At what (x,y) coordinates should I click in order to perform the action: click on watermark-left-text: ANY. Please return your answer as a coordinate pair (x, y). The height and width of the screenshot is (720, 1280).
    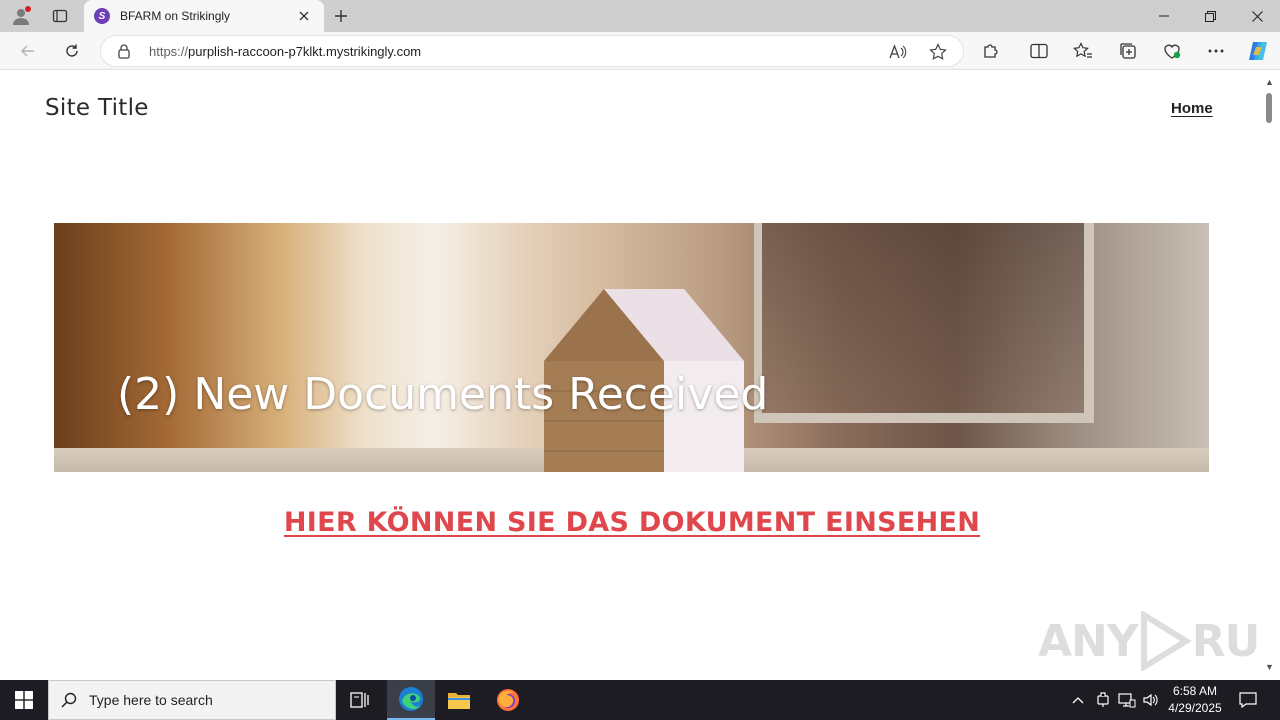
    Looking at the image, I should click on (1088, 641).